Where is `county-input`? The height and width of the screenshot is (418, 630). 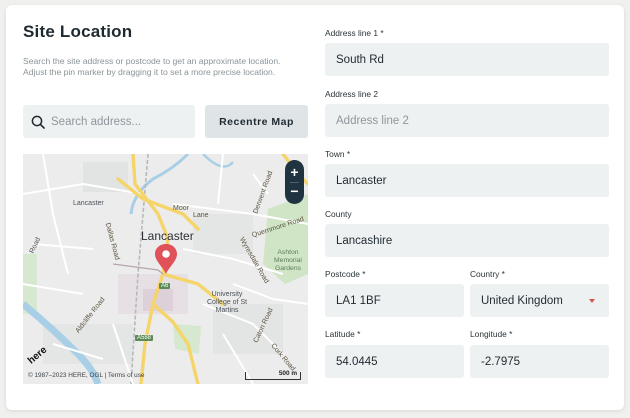 county-input is located at coordinates (472, 240).